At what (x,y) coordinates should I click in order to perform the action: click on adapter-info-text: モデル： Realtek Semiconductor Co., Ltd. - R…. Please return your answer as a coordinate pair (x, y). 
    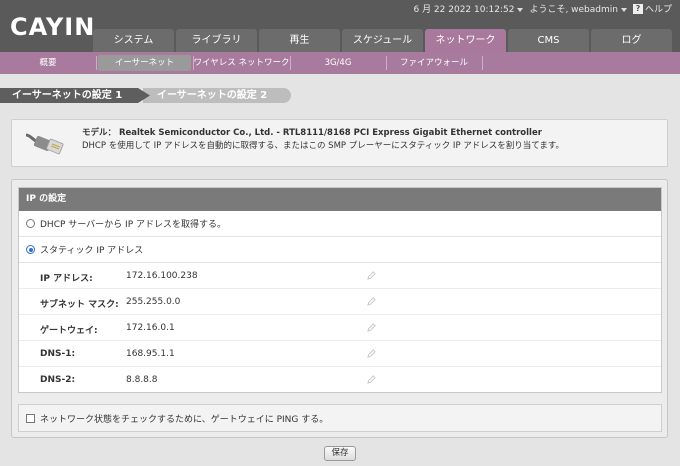
    Looking at the image, I should click on (323, 140).